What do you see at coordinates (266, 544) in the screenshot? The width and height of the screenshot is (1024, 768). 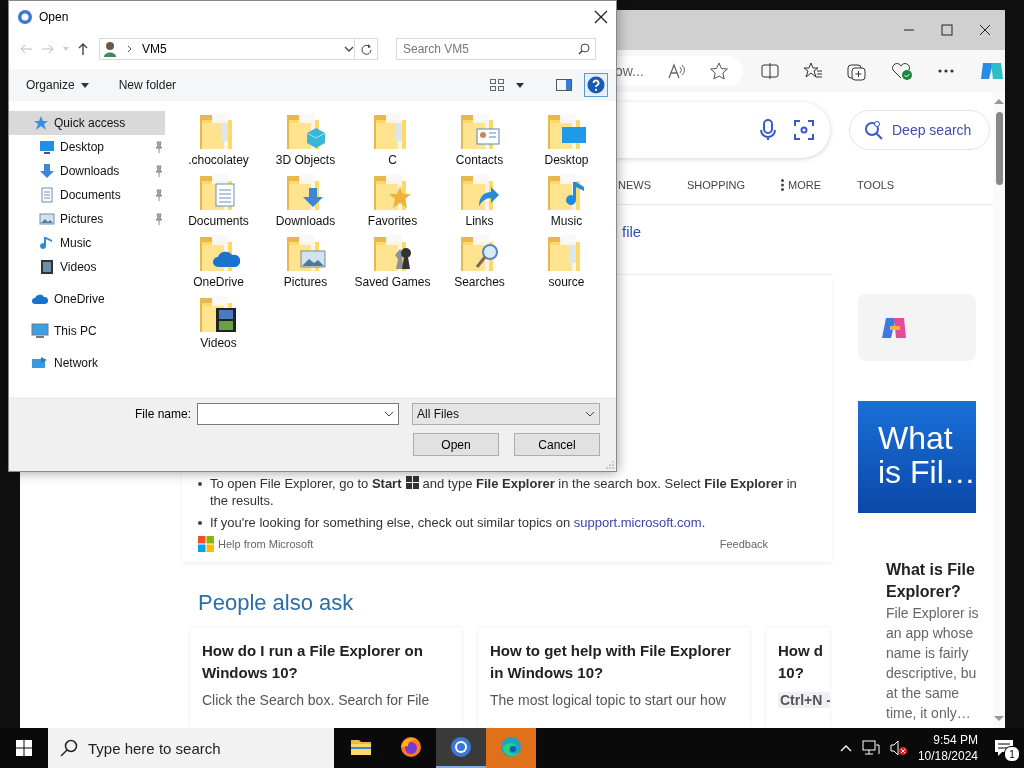 I see `source-label: Help from Microsoft` at bounding box center [266, 544].